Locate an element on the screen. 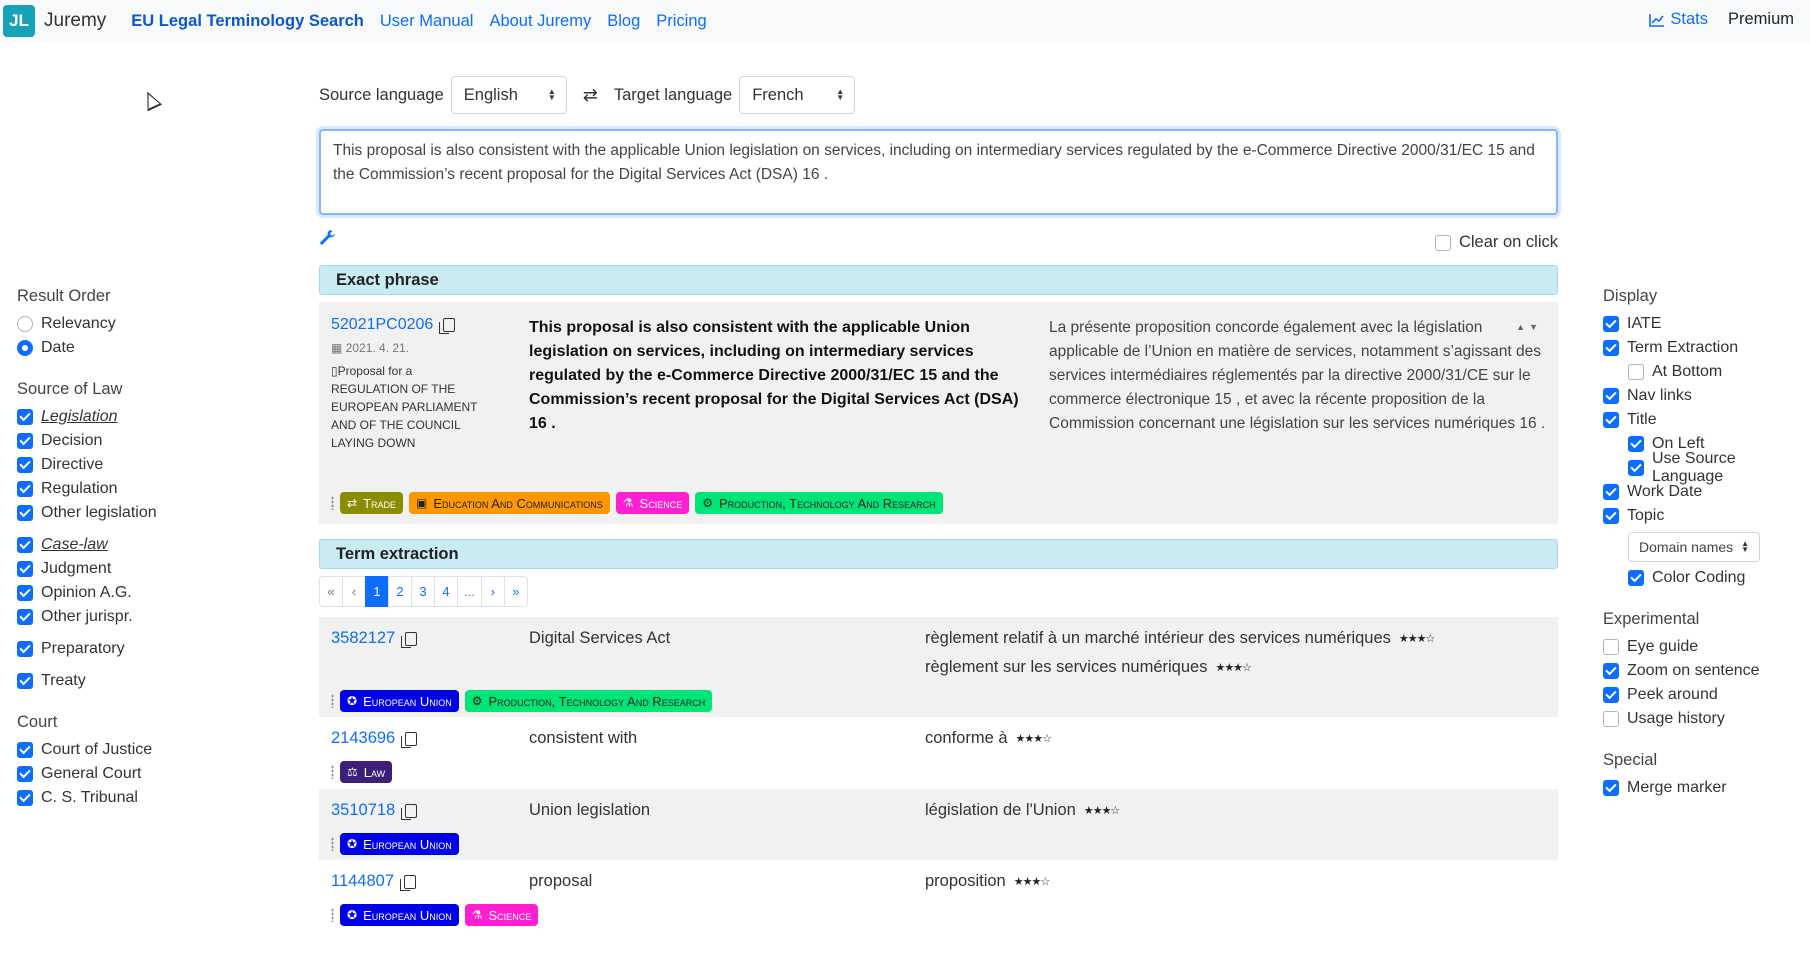 The width and height of the screenshot is (1810, 963). brand: JL Juremy is located at coordinates (54, 21).